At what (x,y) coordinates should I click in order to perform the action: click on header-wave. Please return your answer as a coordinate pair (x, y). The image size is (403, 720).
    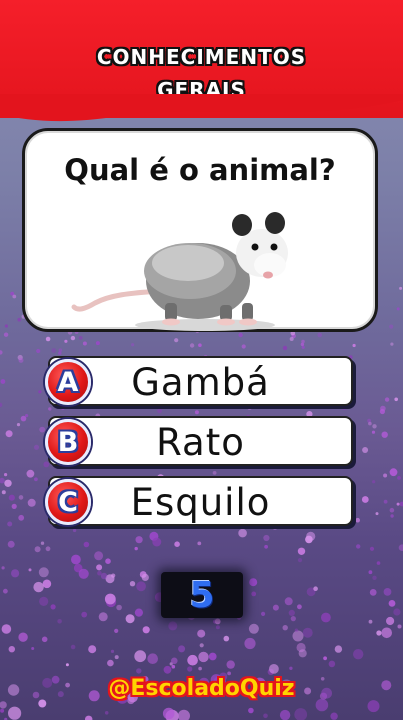
    Looking at the image, I should click on (201, 108).